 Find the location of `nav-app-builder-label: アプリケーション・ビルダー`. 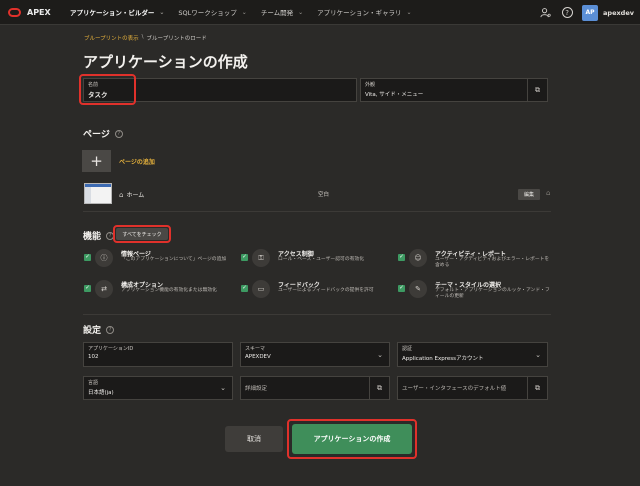

nav-app-builder-label: アプリケーション・ビルダー is located at coordinates (112, 13).